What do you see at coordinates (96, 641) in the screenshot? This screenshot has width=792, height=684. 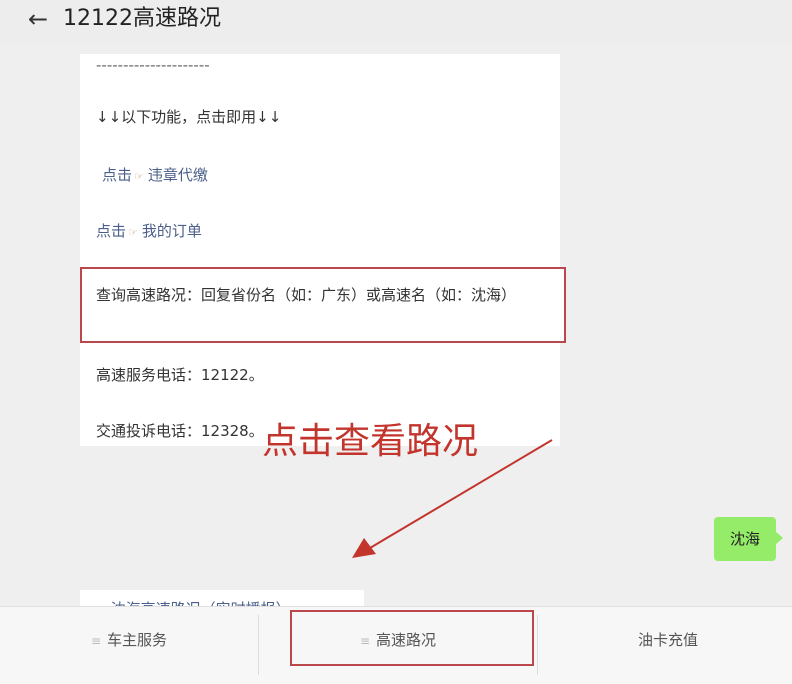 I see `menu-lines-icon: ≡` at bounding box center [96, 641].